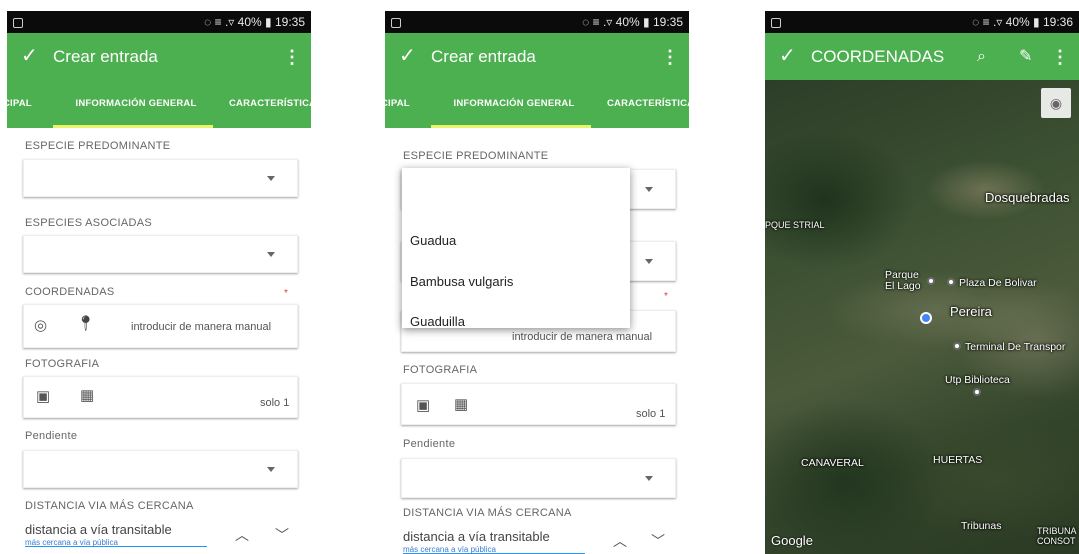  What do you see at coordinates (160, 178) in the screenshot?
I see `select-especie-predominante` at bounding box center [160, 178].